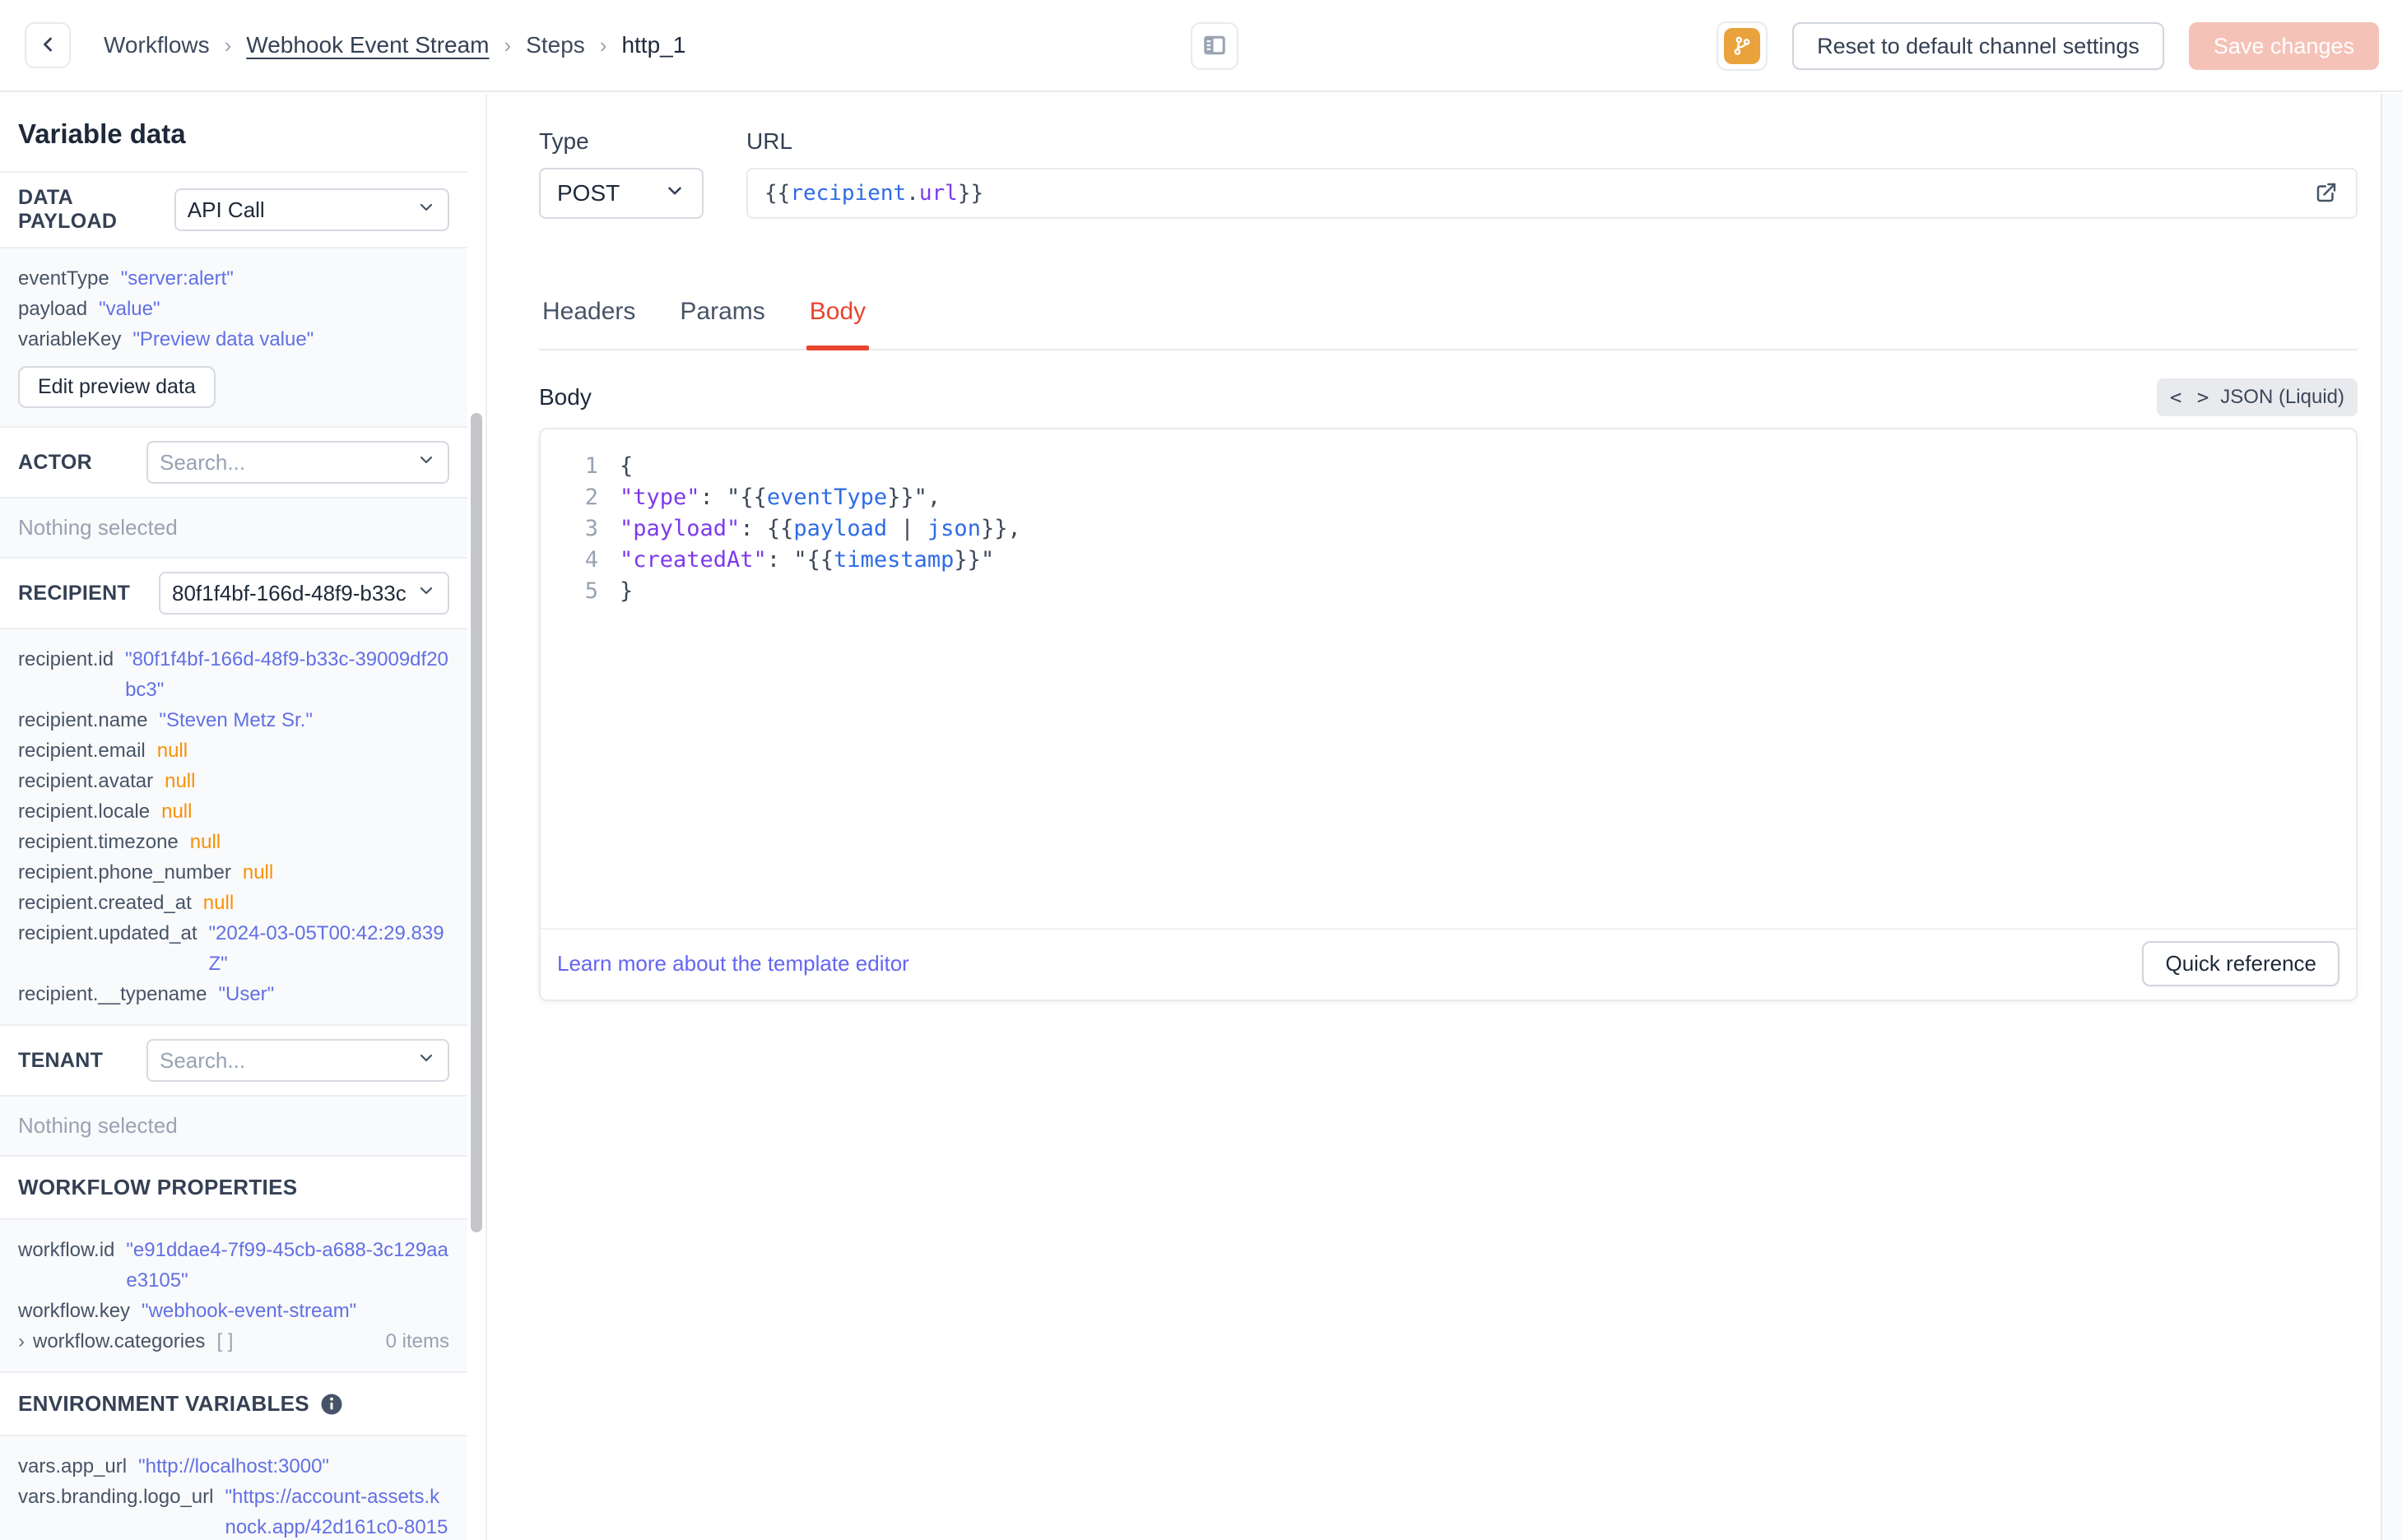 The image size is (2402, 1540). I want to click on chevron-right-icon: ›, so click(21, 1341).